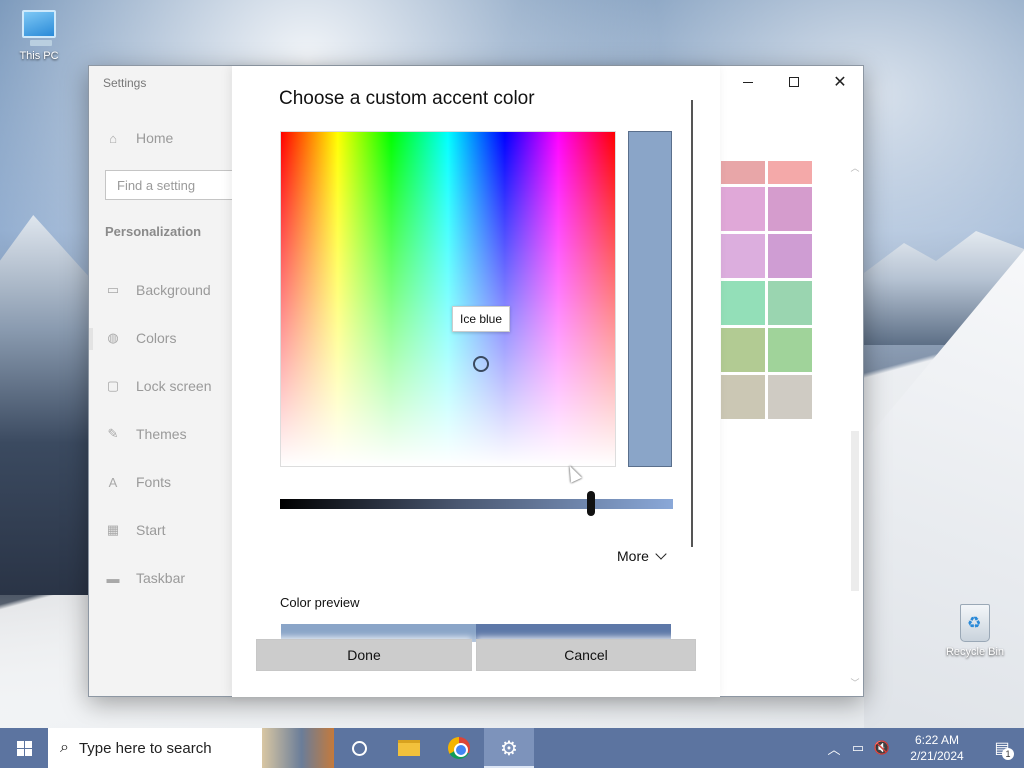  Describe the element at coordinates (882, 748) in the screenshot. I see `volume-muted-icon: 🔇` at that location.